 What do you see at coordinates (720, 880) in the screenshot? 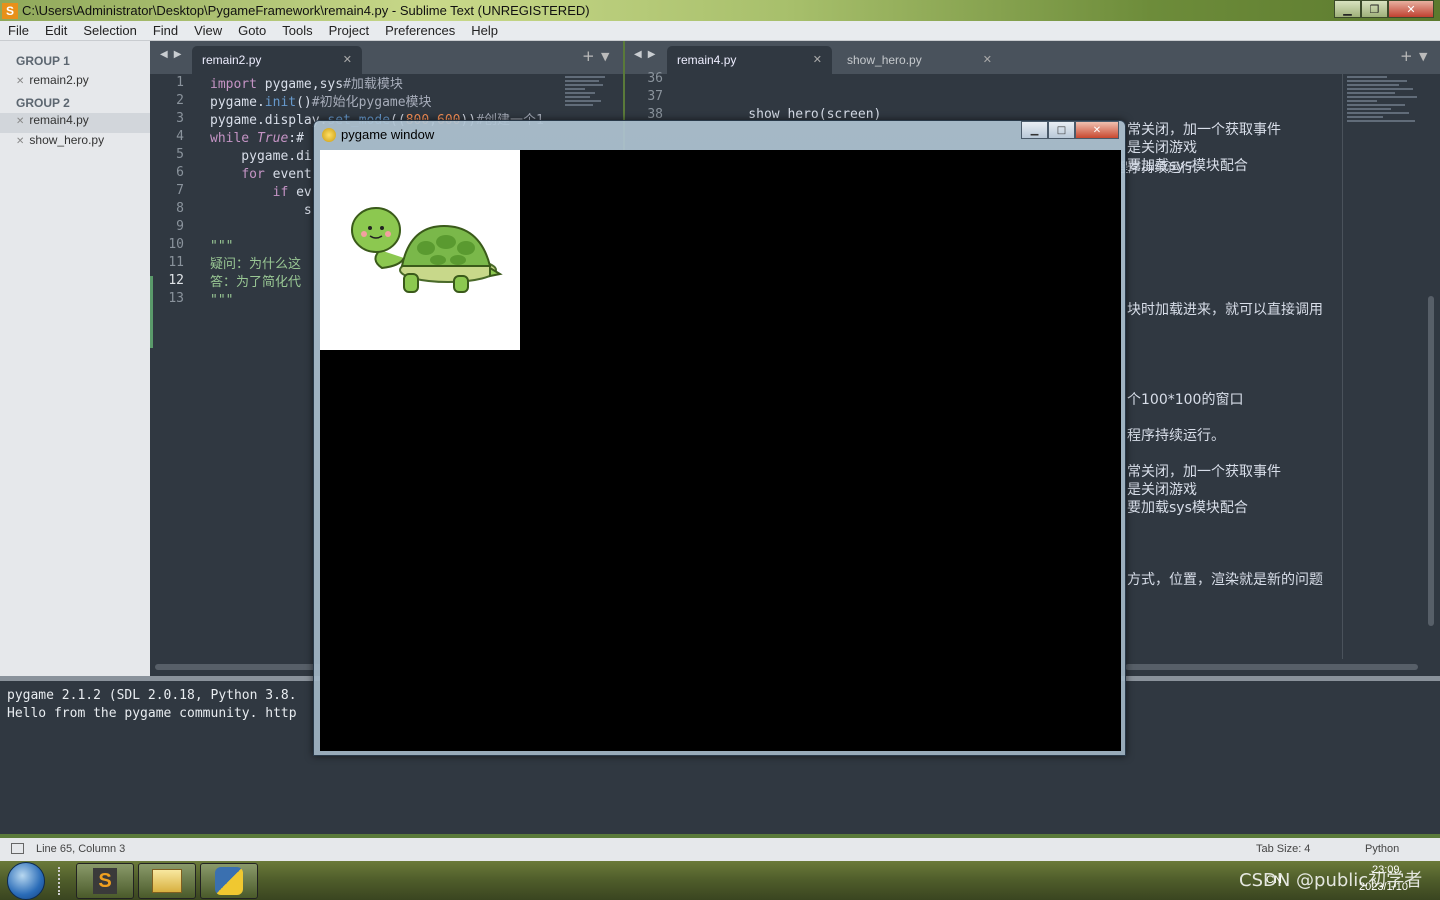
I see `windows-taskbar: S CN 23:09 2023/1/10` at bounding box center [720, 880].